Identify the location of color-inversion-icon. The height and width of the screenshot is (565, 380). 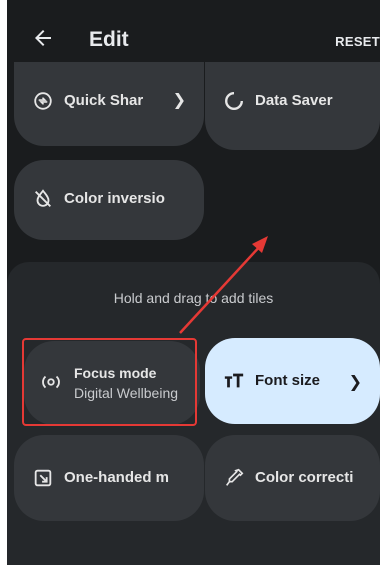
(43, 198).